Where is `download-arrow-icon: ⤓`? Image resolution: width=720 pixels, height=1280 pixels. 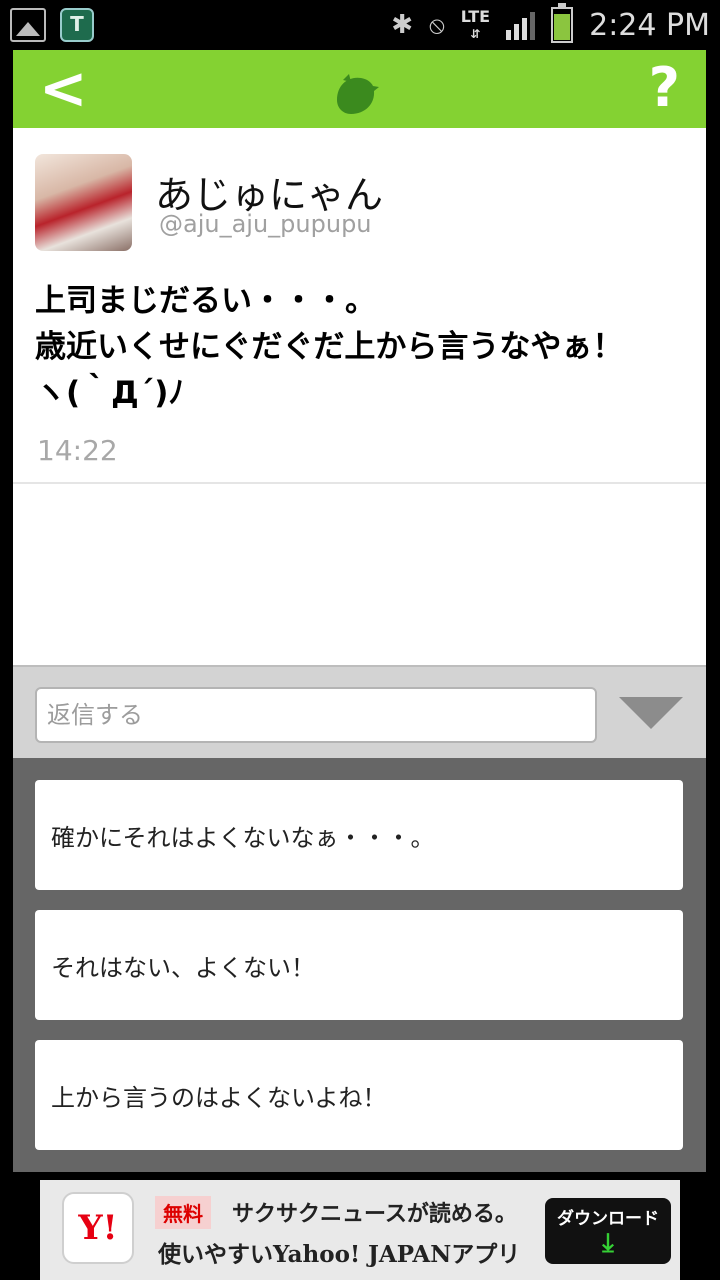 download-arrow-icon: ⤓ is located at coordinates (608, 1243).